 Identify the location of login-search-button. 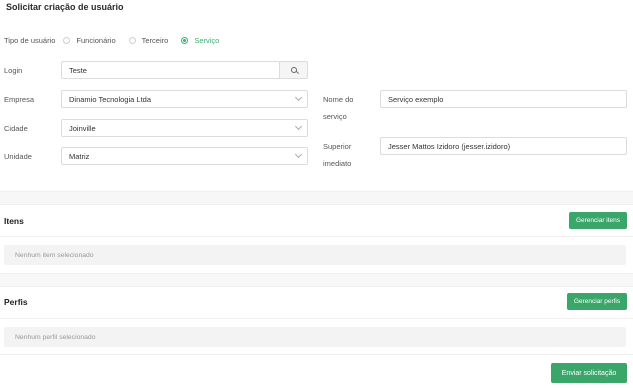
(294, 70).